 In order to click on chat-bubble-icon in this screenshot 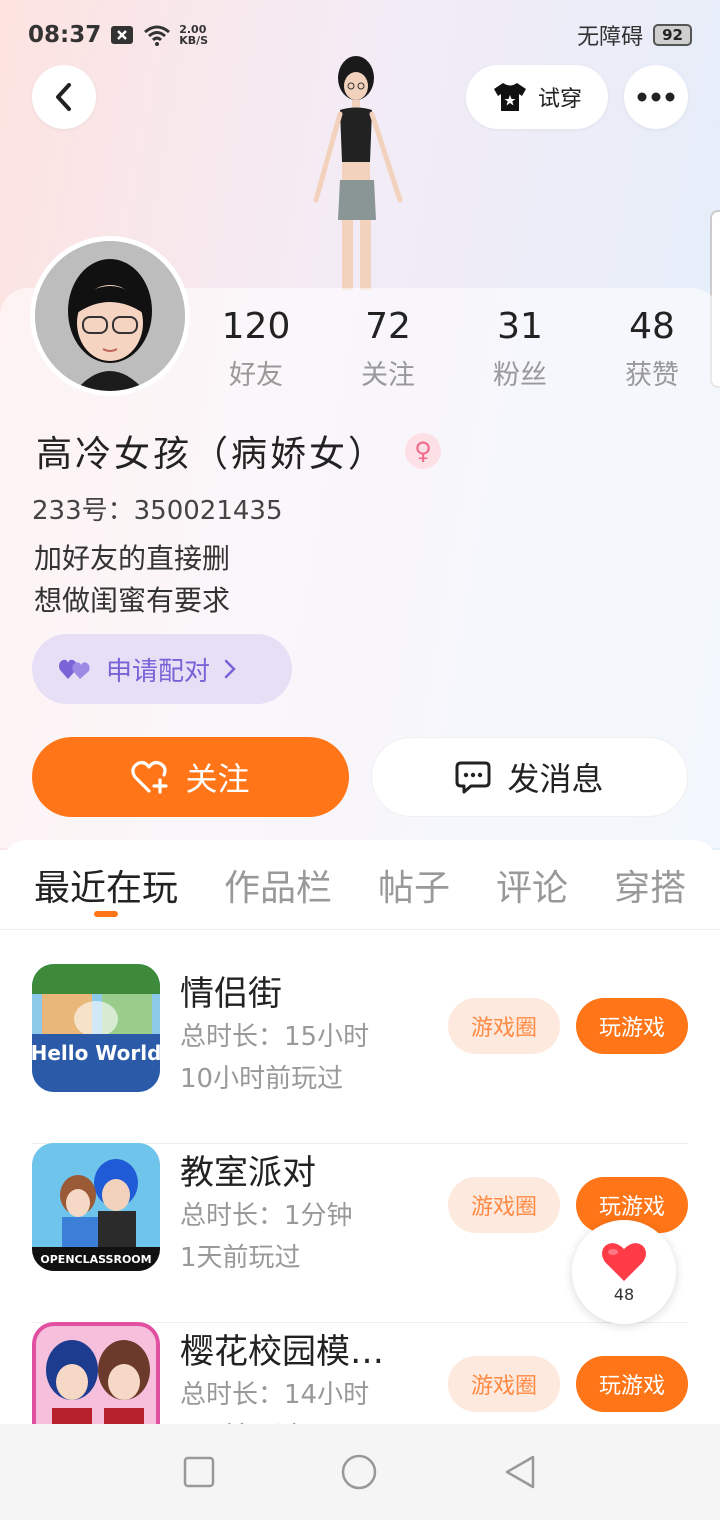, I will do `click(473, 777)`.